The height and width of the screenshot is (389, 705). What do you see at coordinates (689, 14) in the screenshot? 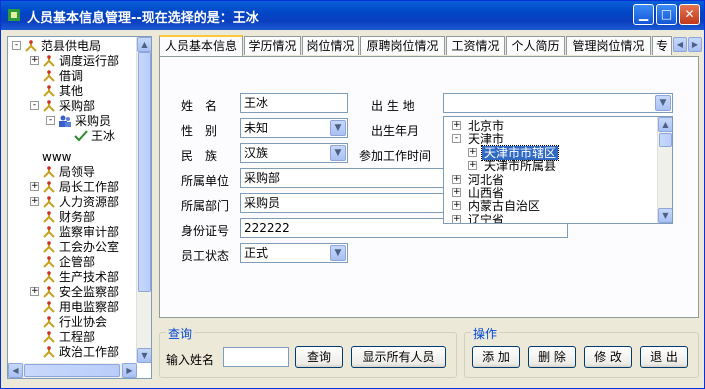
I see `close-button: ✕` at bounding box center [689, 14].